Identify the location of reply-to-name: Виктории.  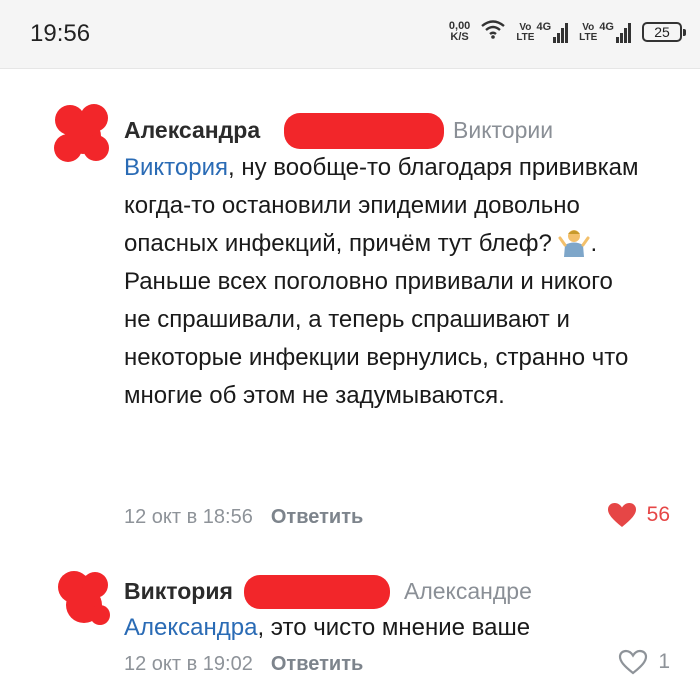
(503, 130).